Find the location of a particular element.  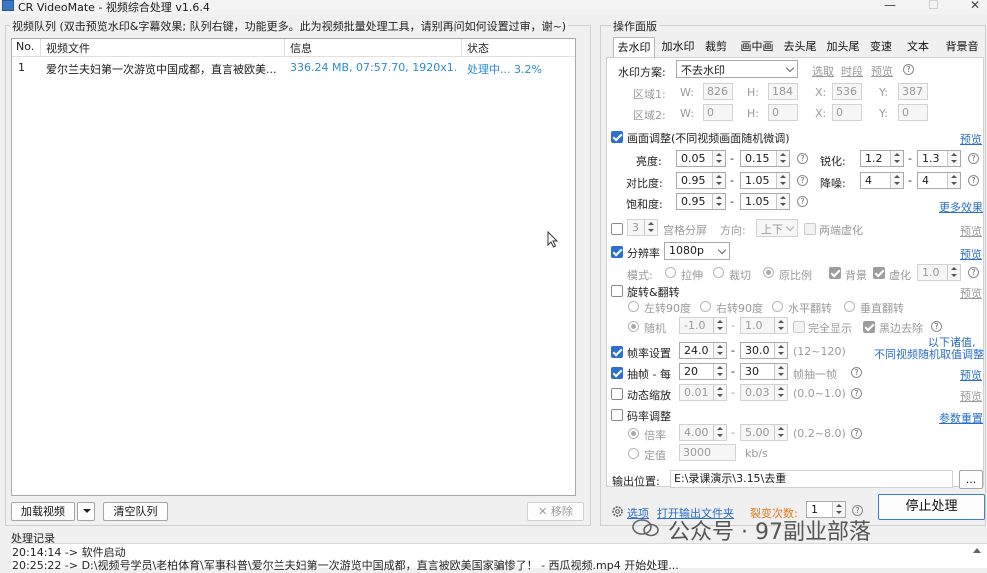

remove-button: ✕ 移除 is located at coordinates (555, 511).